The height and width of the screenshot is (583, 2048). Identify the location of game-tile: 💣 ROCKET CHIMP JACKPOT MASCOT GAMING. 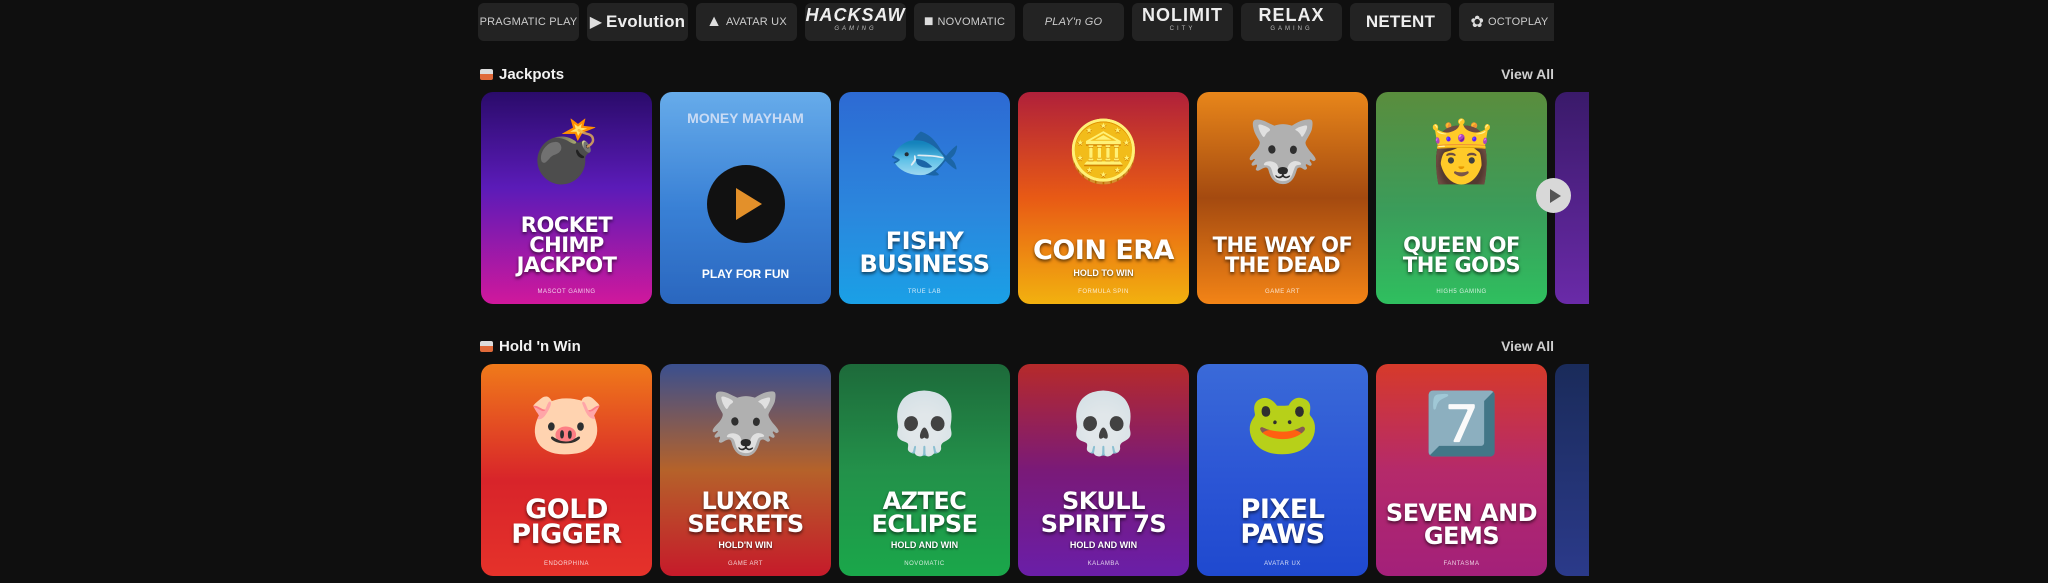
(566, 198).